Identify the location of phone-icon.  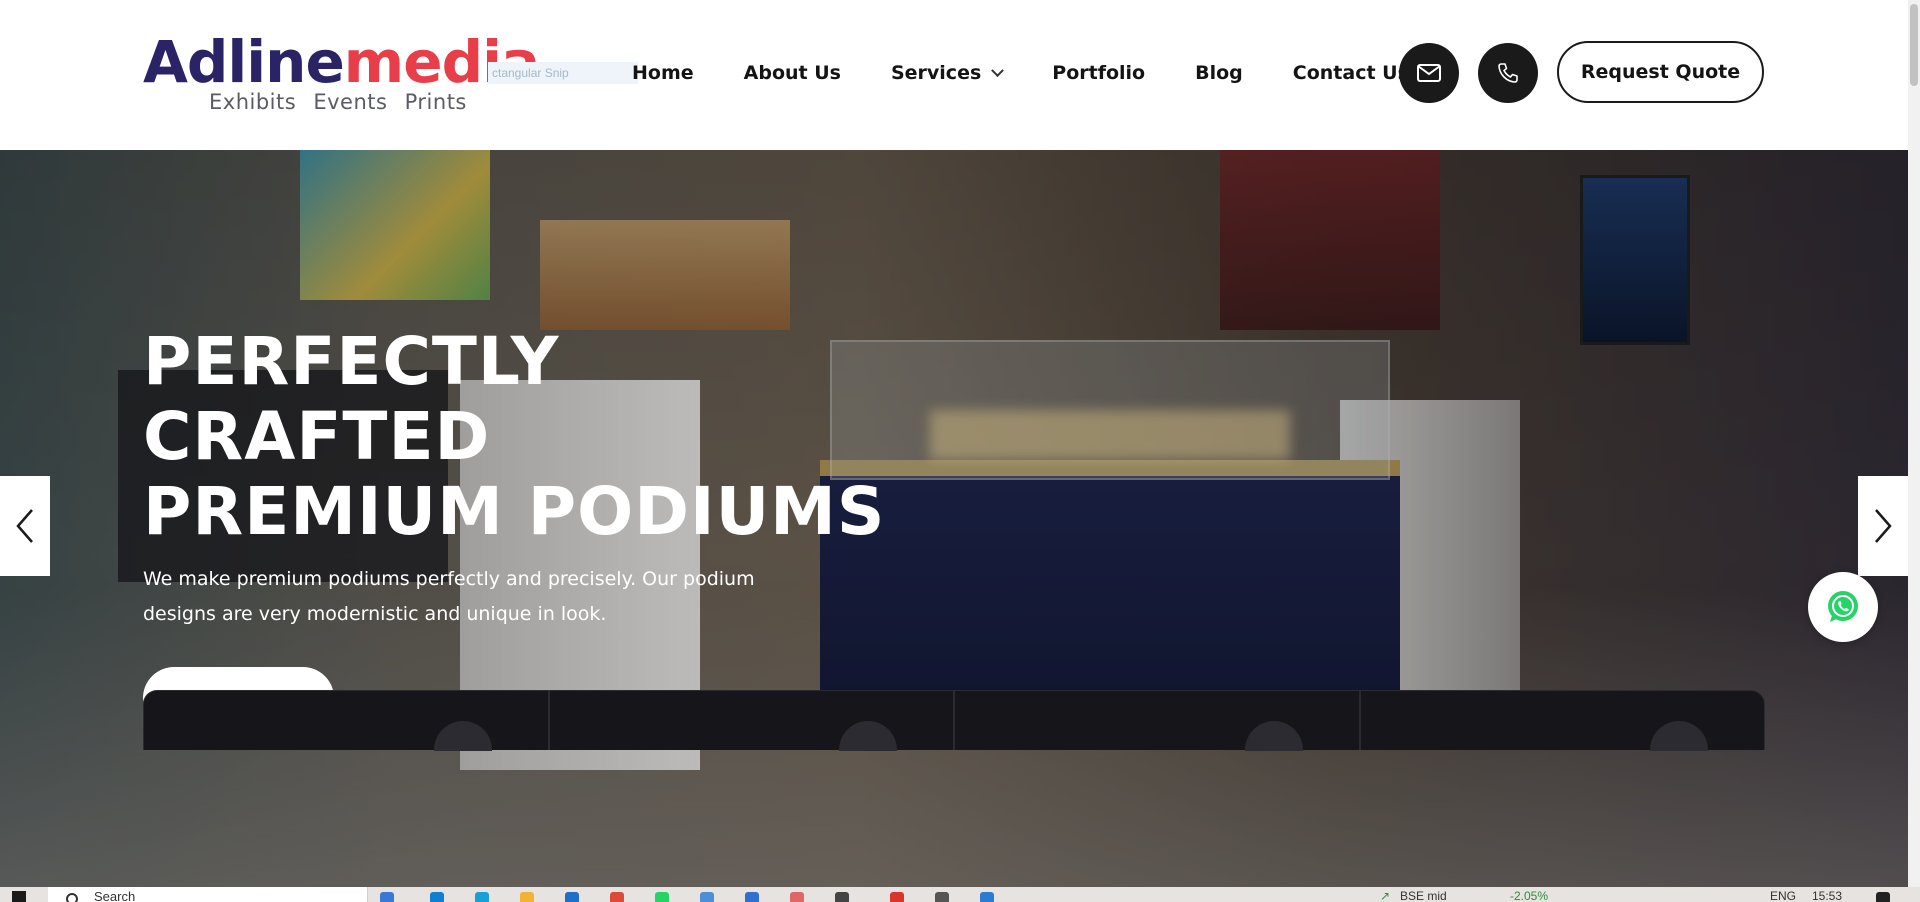
(1508, 73).